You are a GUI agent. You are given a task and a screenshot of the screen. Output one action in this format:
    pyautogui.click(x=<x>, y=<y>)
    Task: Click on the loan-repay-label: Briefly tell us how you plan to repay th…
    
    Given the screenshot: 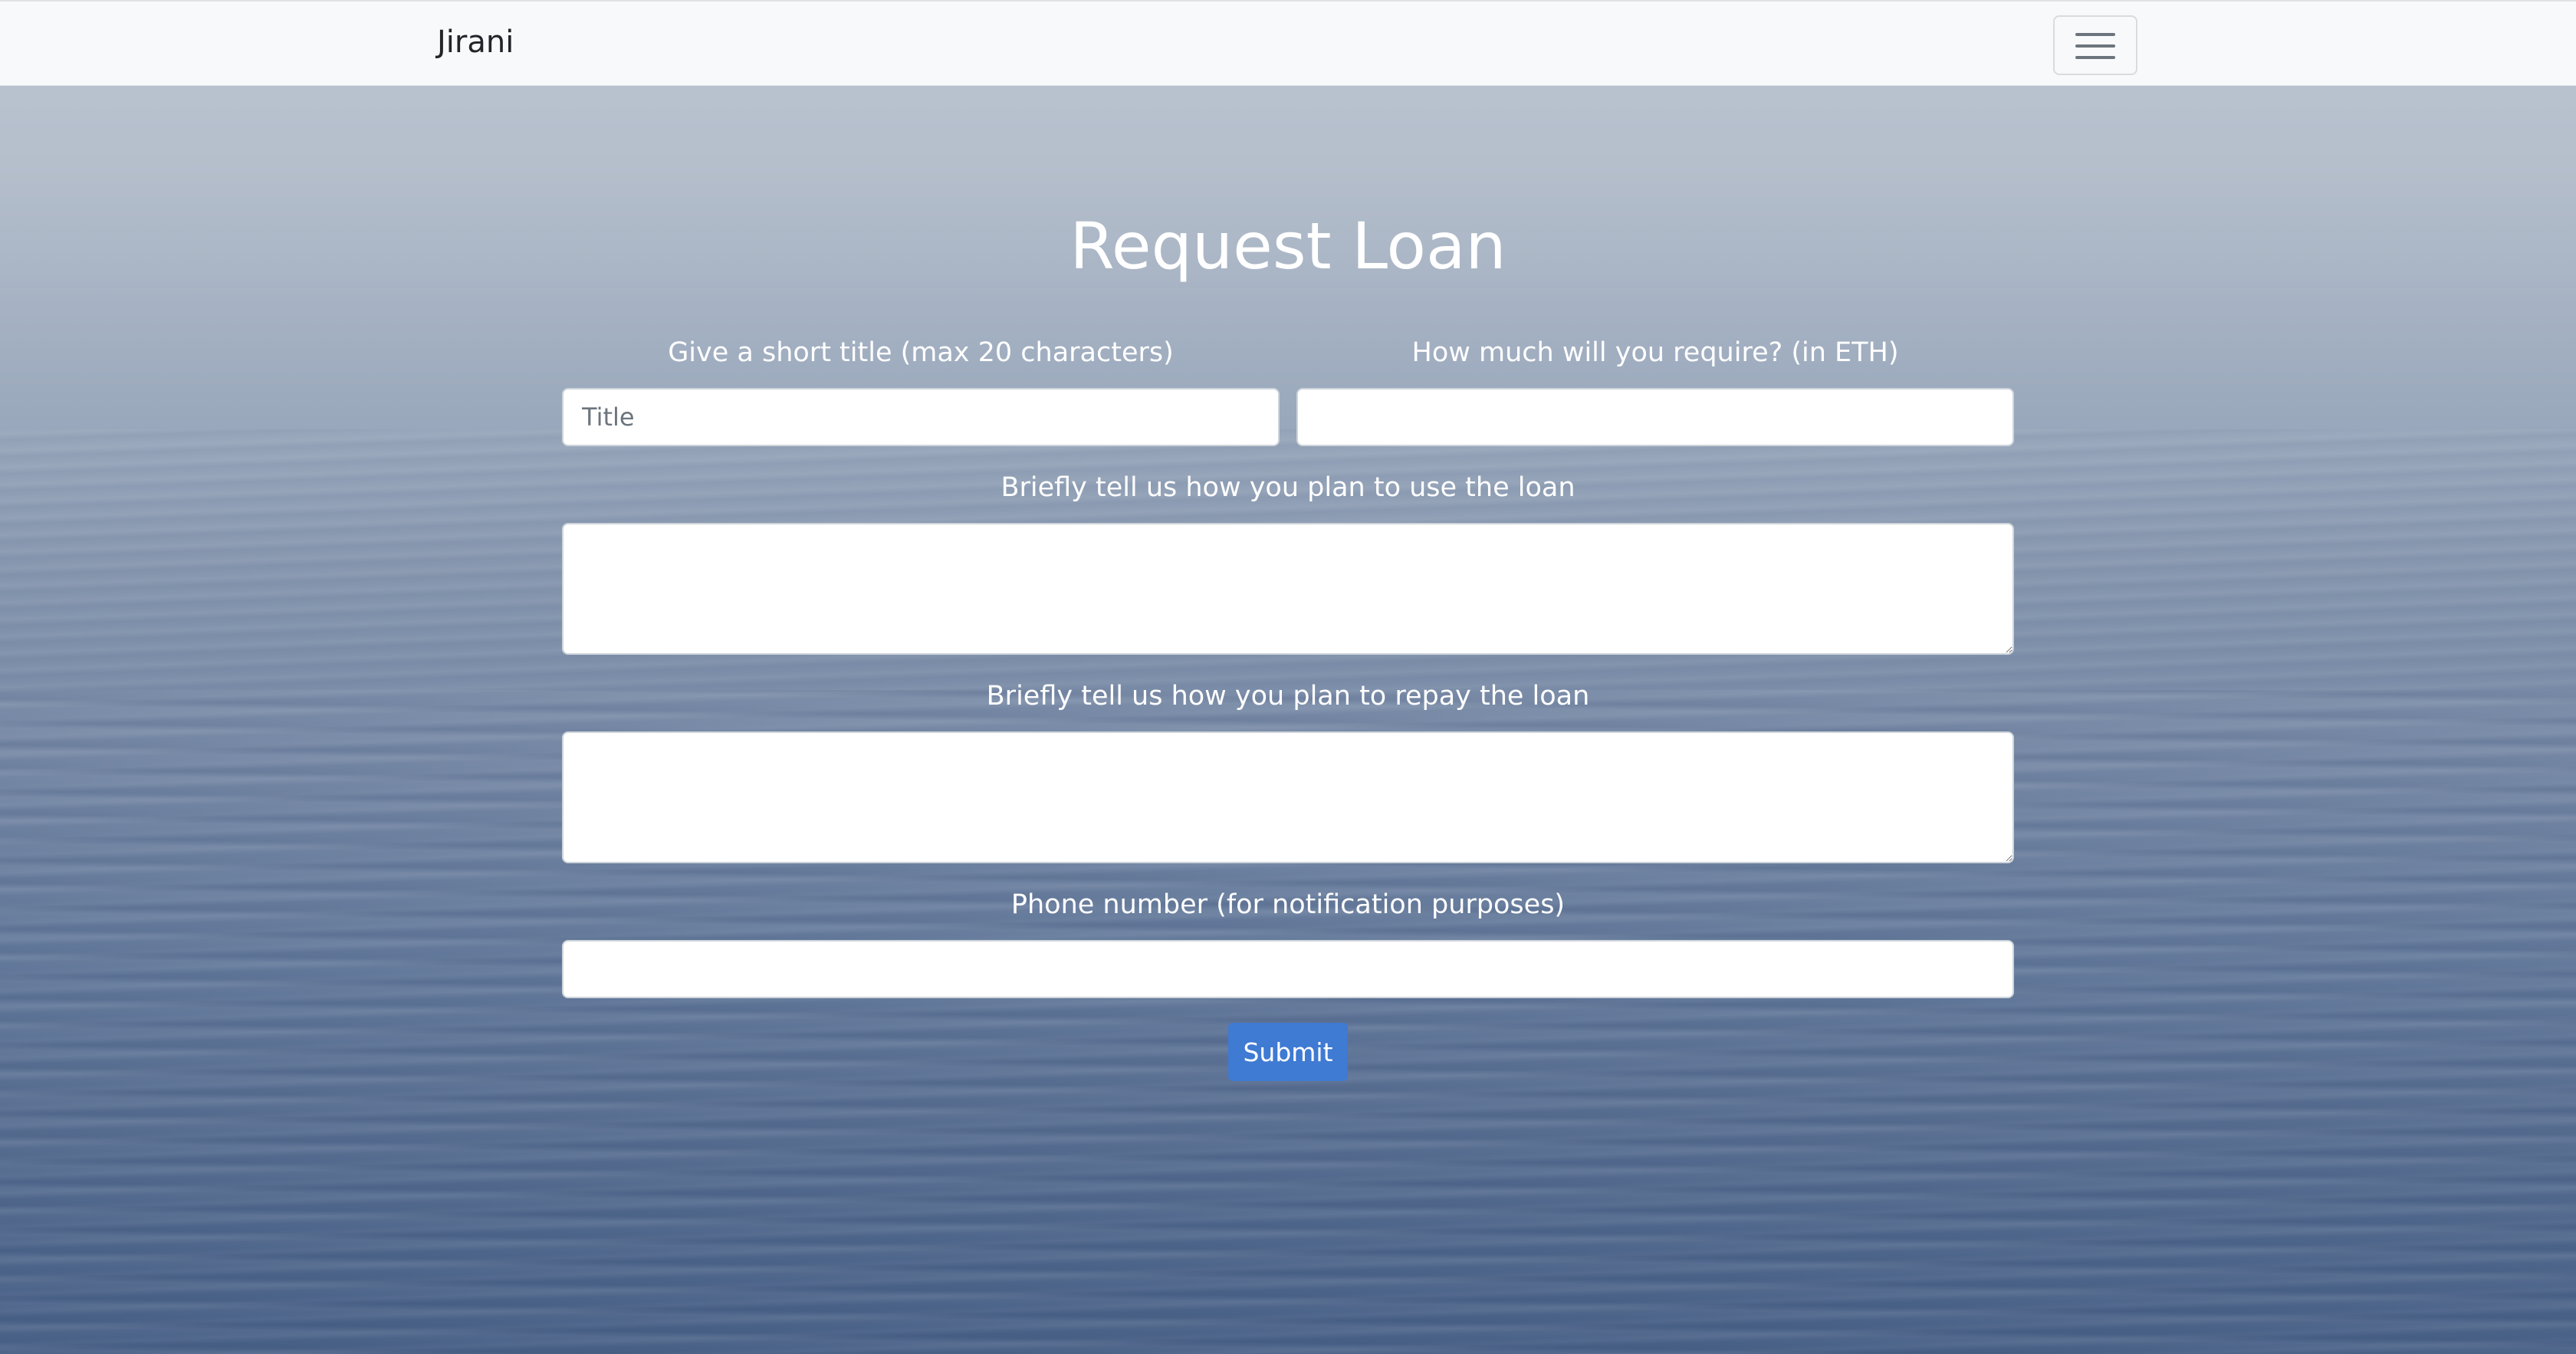 What is the action you would take?
    pyautogui.click(x=1288, y=696)
    